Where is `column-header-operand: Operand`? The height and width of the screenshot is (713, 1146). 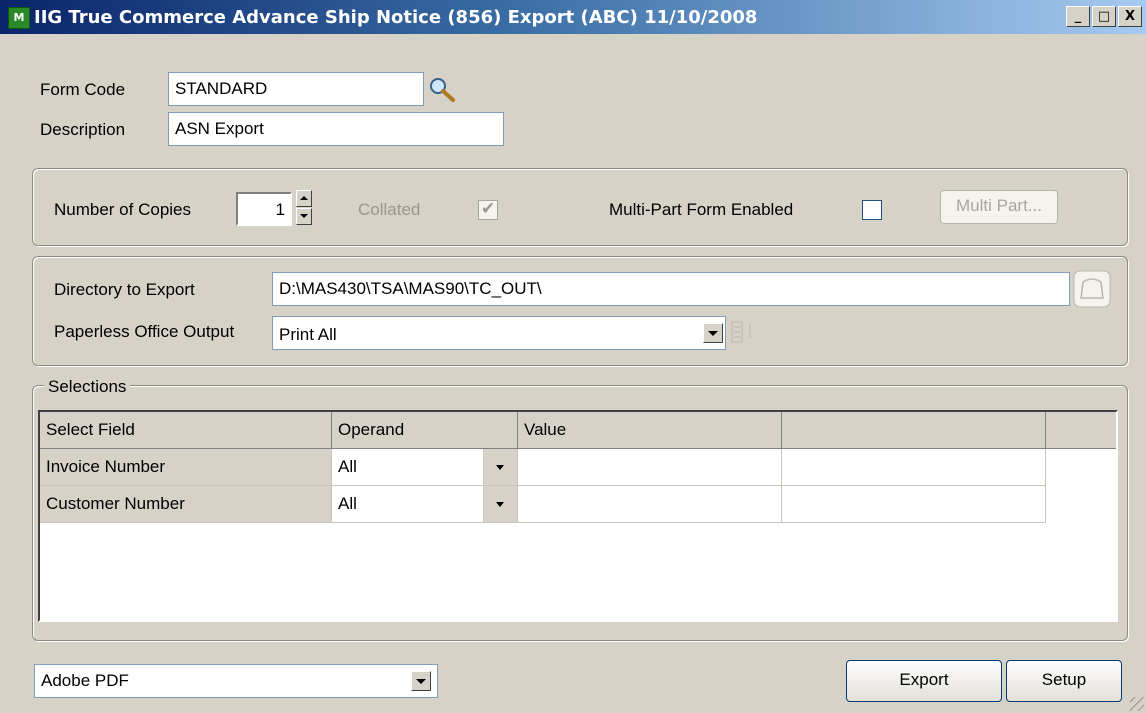 column-header-operand: Operand is located at coordinates (425, 430).